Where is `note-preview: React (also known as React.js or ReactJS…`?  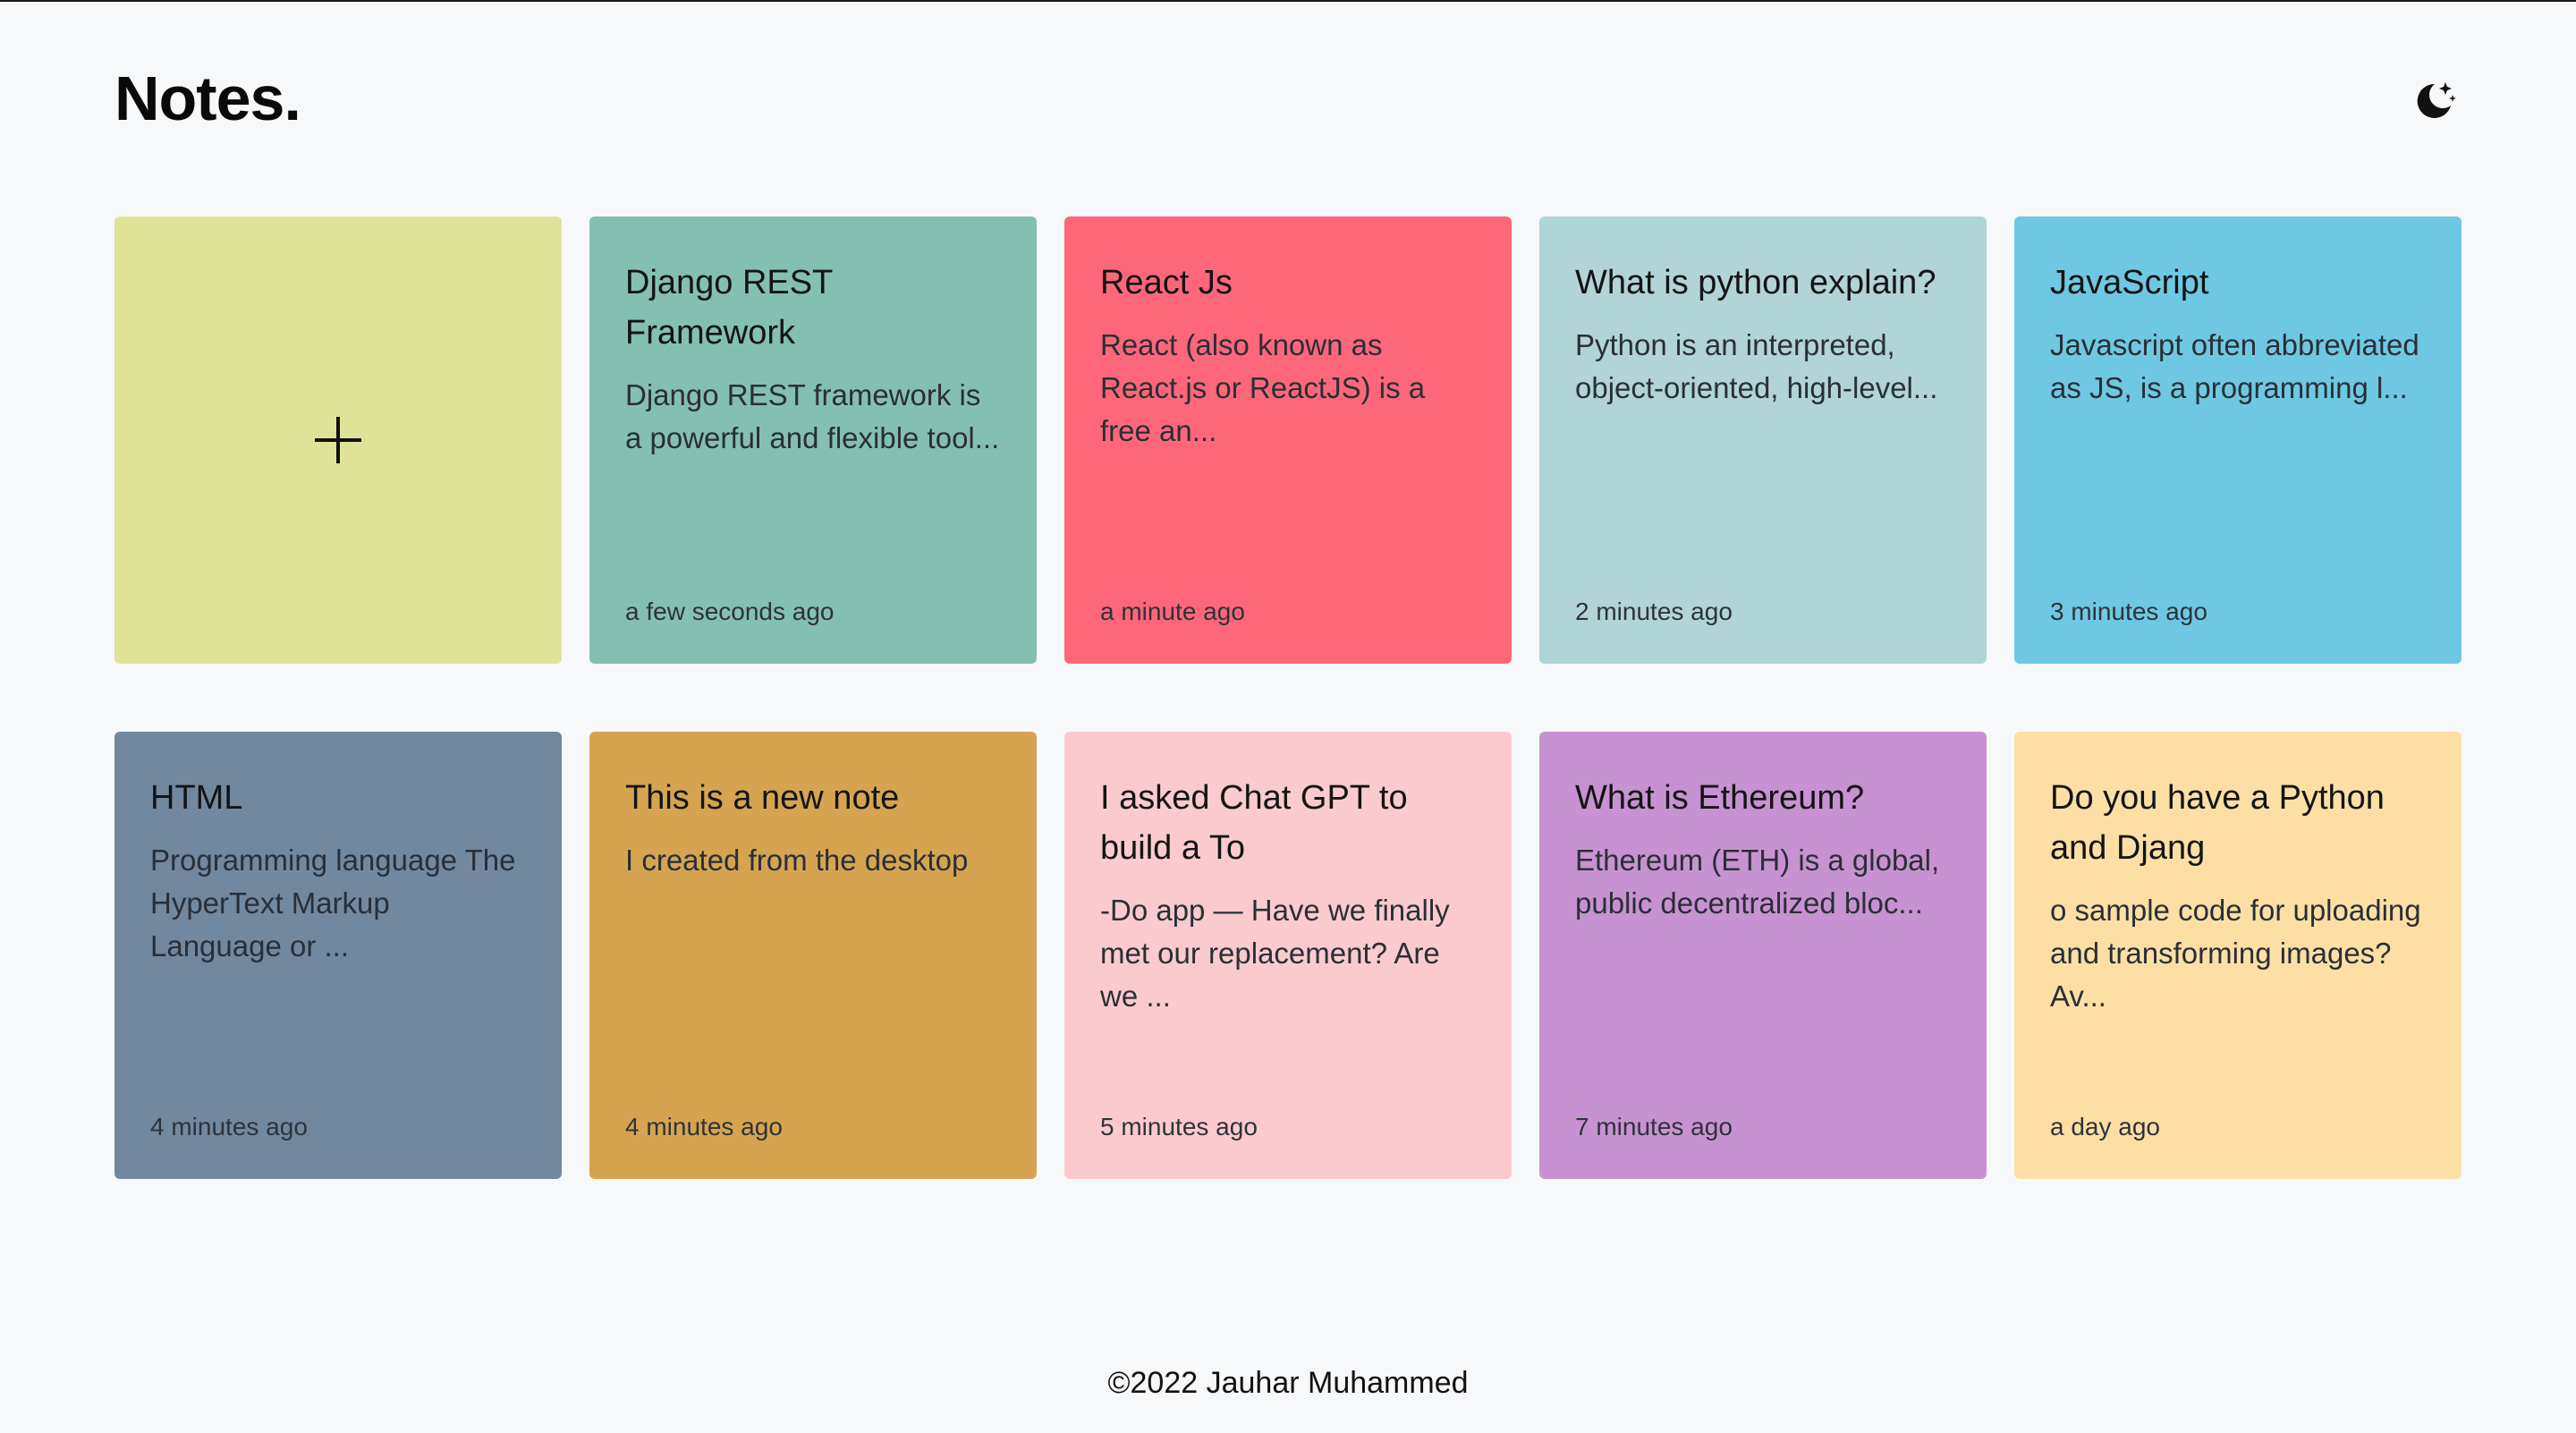
note-preview: React (also known as React.js or ReactJS… is located at coordinates (1263, 387).